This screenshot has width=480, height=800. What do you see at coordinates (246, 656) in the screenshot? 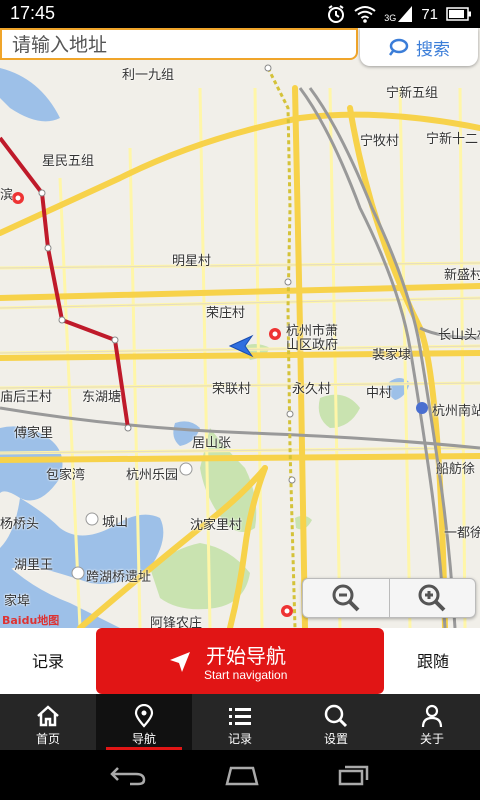
I see `start-navigation-label: 开始导航` at bounding box center [246, 656].